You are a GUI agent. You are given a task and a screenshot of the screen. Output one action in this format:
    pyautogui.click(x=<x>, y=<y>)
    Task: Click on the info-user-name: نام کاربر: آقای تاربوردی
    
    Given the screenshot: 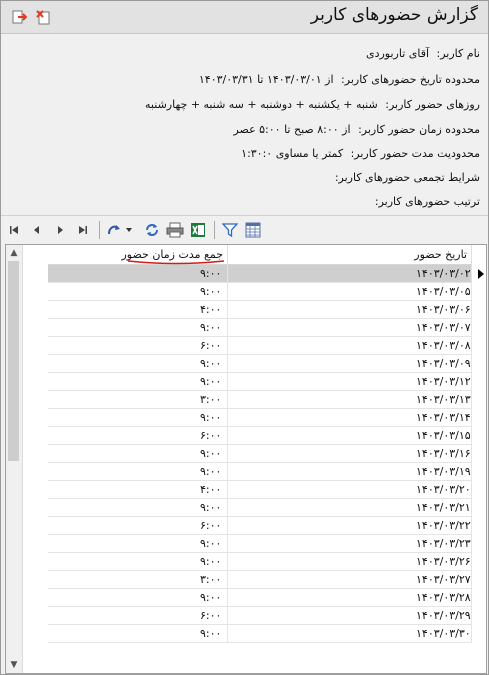 What is the action you would take?
    pyautogui.click(x=422, y=53)
    